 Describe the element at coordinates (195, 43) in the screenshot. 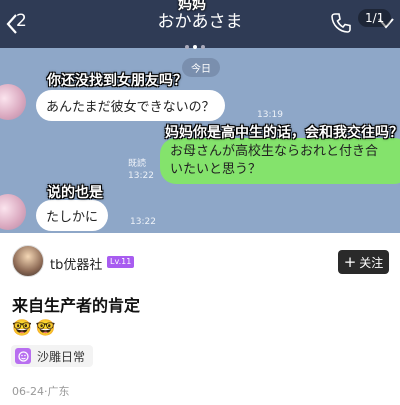

I see `page-dots` at that location.